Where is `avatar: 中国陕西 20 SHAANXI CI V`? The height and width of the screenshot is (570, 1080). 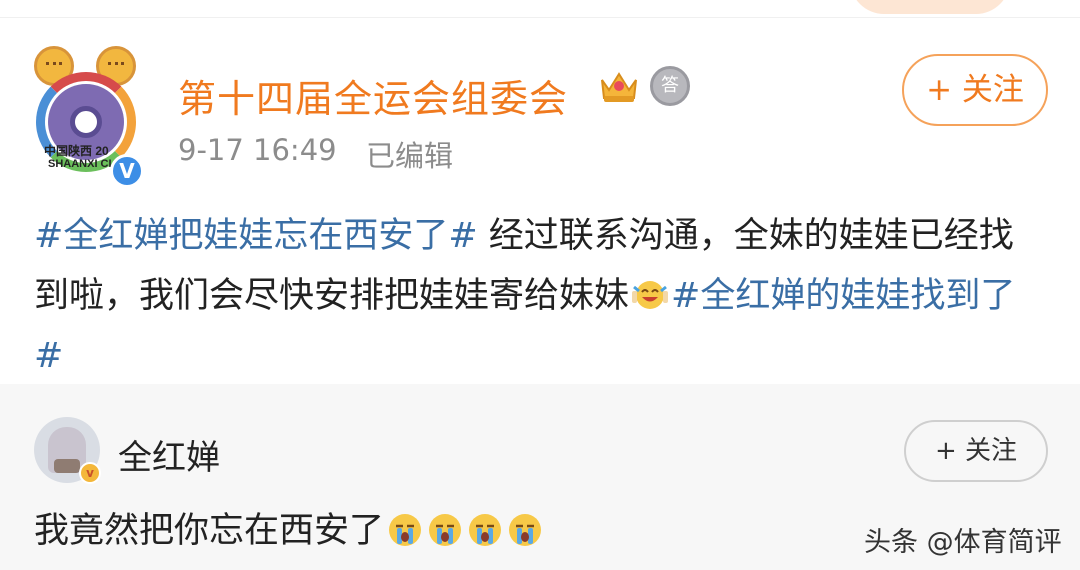
avatar: 中国陕西 20 SHAANXI CI V is located at coordinates (90, 115).